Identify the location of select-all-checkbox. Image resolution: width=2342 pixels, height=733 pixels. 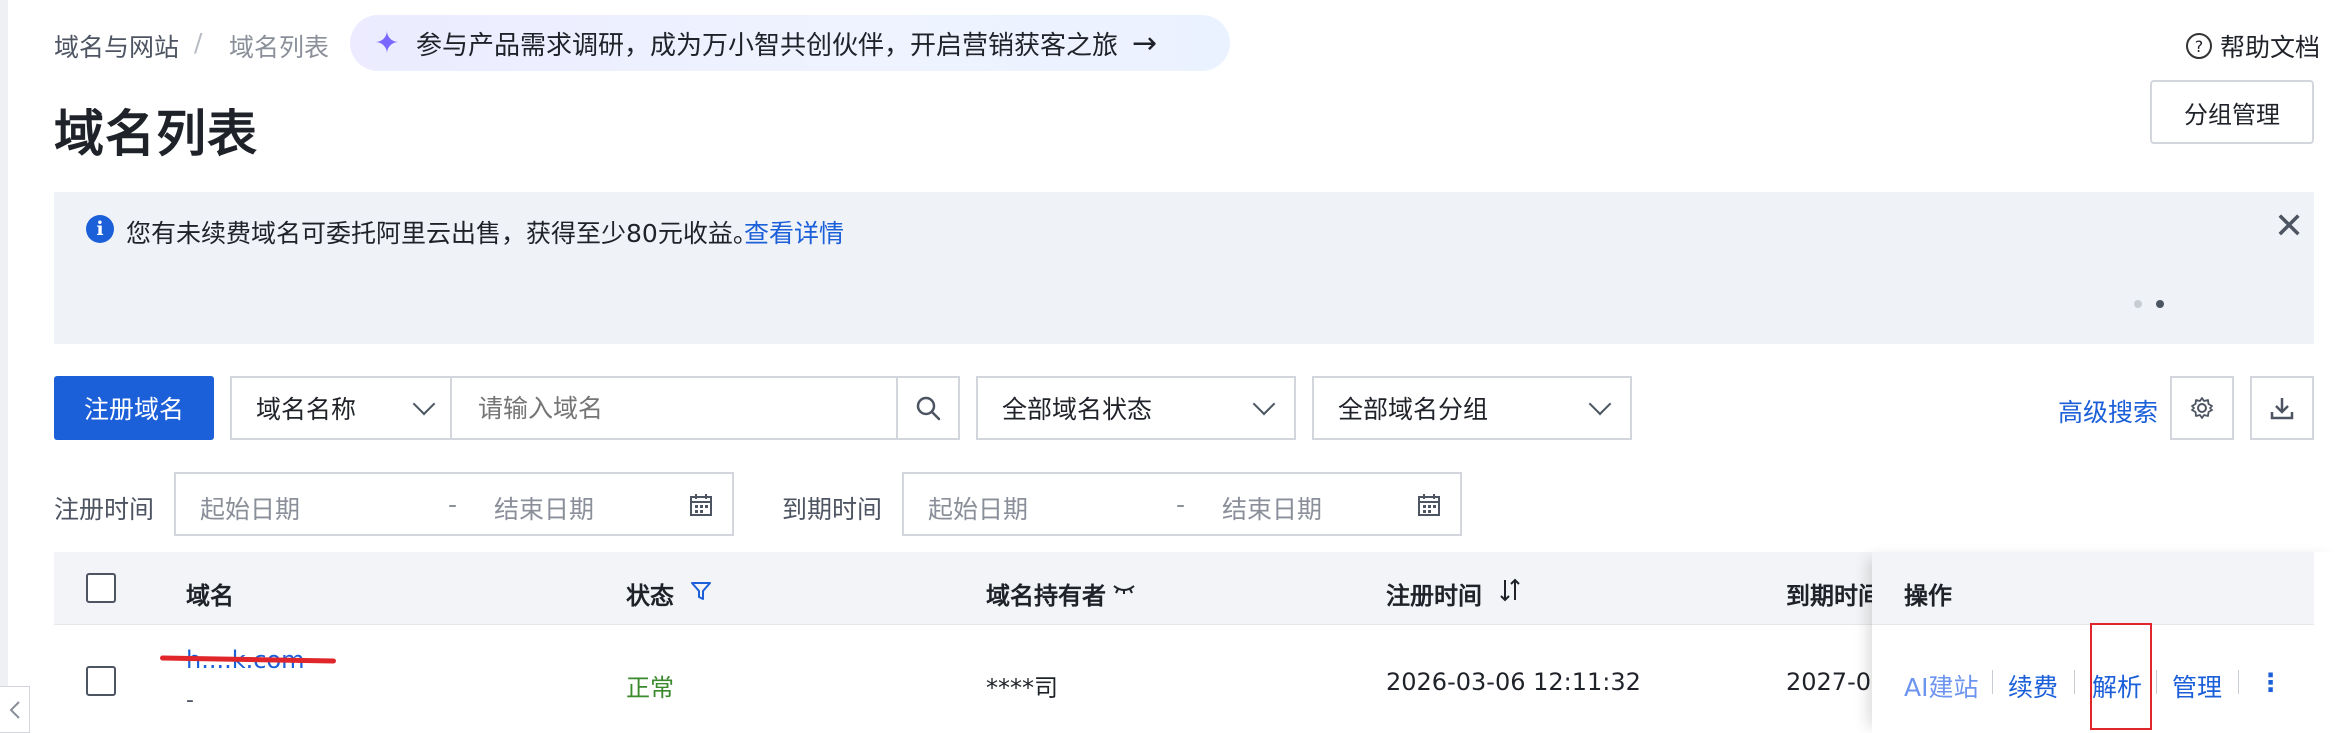
(101, 588).